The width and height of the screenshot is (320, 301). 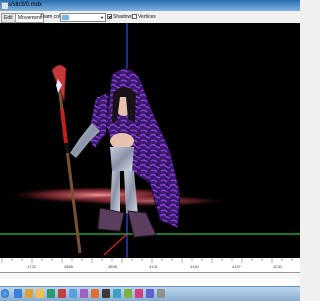 What do you see at coordinates (5, 293) in the screenshot?
I see `start-orb-icon` at bounding box center [5, 293].